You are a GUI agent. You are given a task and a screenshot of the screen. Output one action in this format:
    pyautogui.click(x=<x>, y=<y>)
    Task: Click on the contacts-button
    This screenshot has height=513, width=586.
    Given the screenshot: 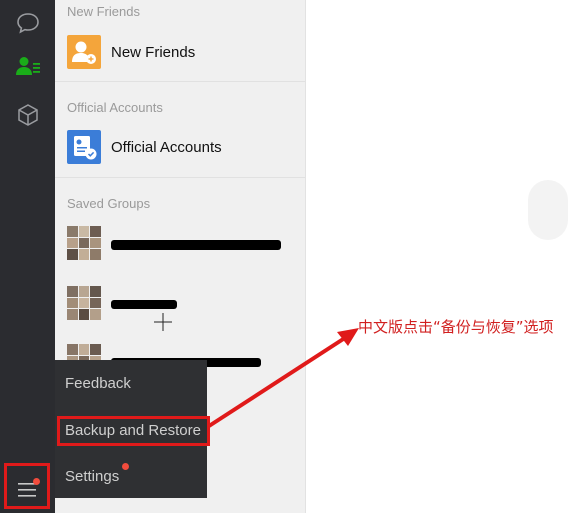 What is the action you would take?
    pyautogui.click(x=27, y=66)
    